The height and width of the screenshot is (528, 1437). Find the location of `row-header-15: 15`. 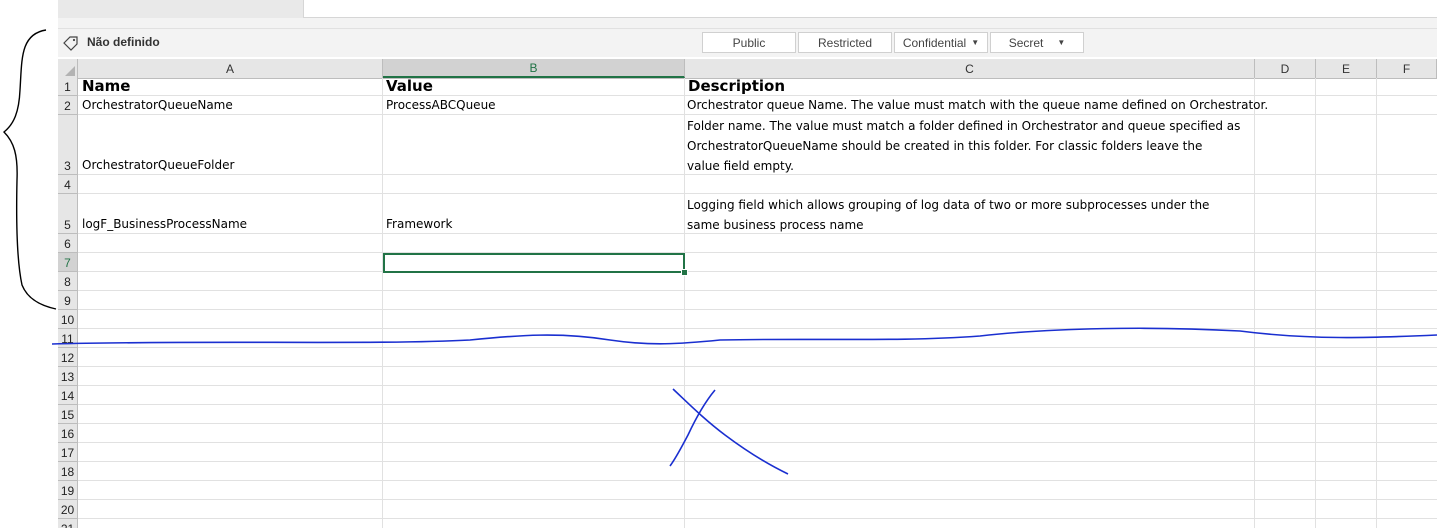

row-header-15: 15 is located at coordinates (67, 414).